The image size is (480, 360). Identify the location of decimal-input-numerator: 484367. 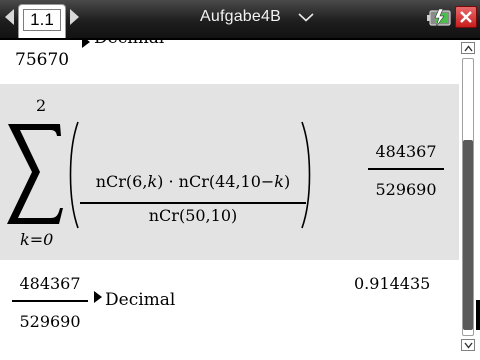
(50, 283).